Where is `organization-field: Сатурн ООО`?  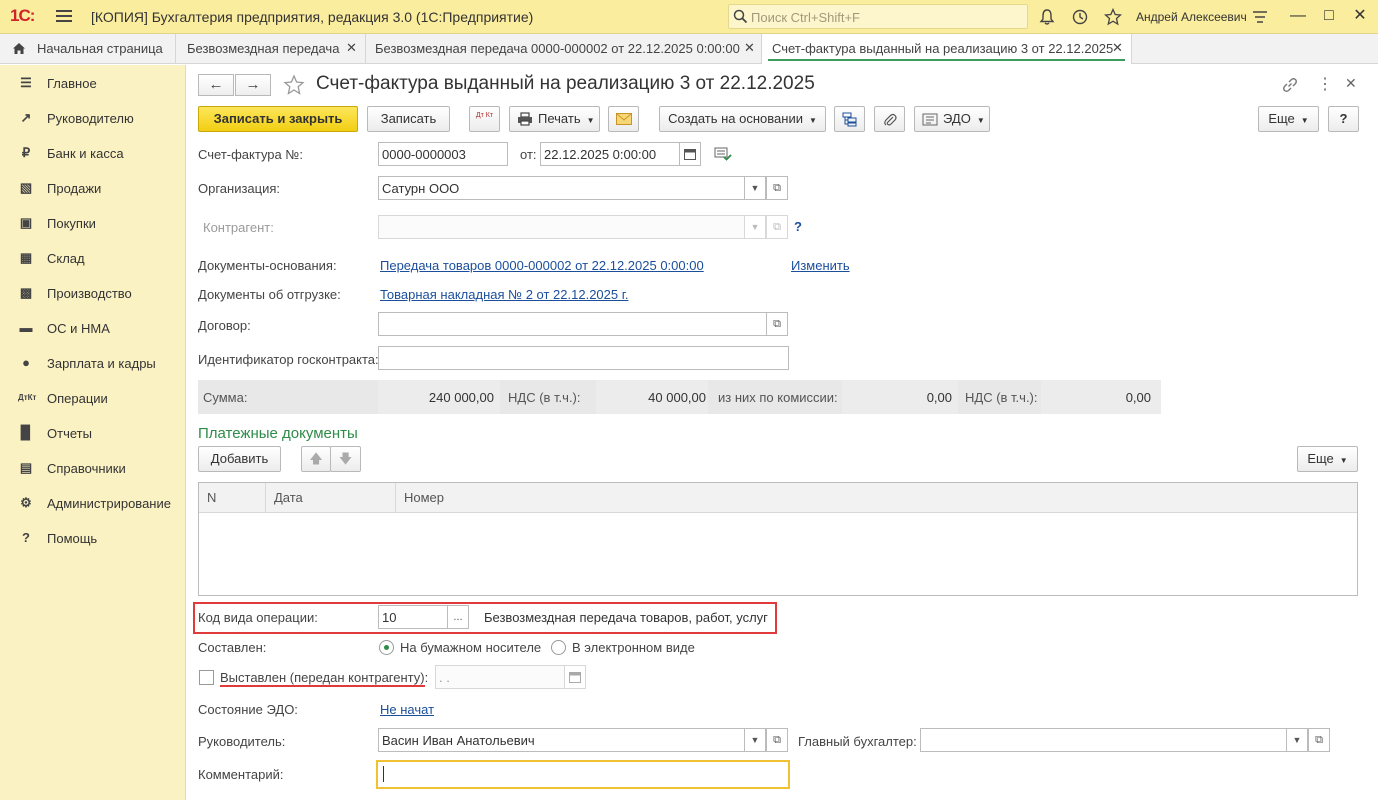
organization-field: Сатурн ООО is located at coordinates (561, 188).